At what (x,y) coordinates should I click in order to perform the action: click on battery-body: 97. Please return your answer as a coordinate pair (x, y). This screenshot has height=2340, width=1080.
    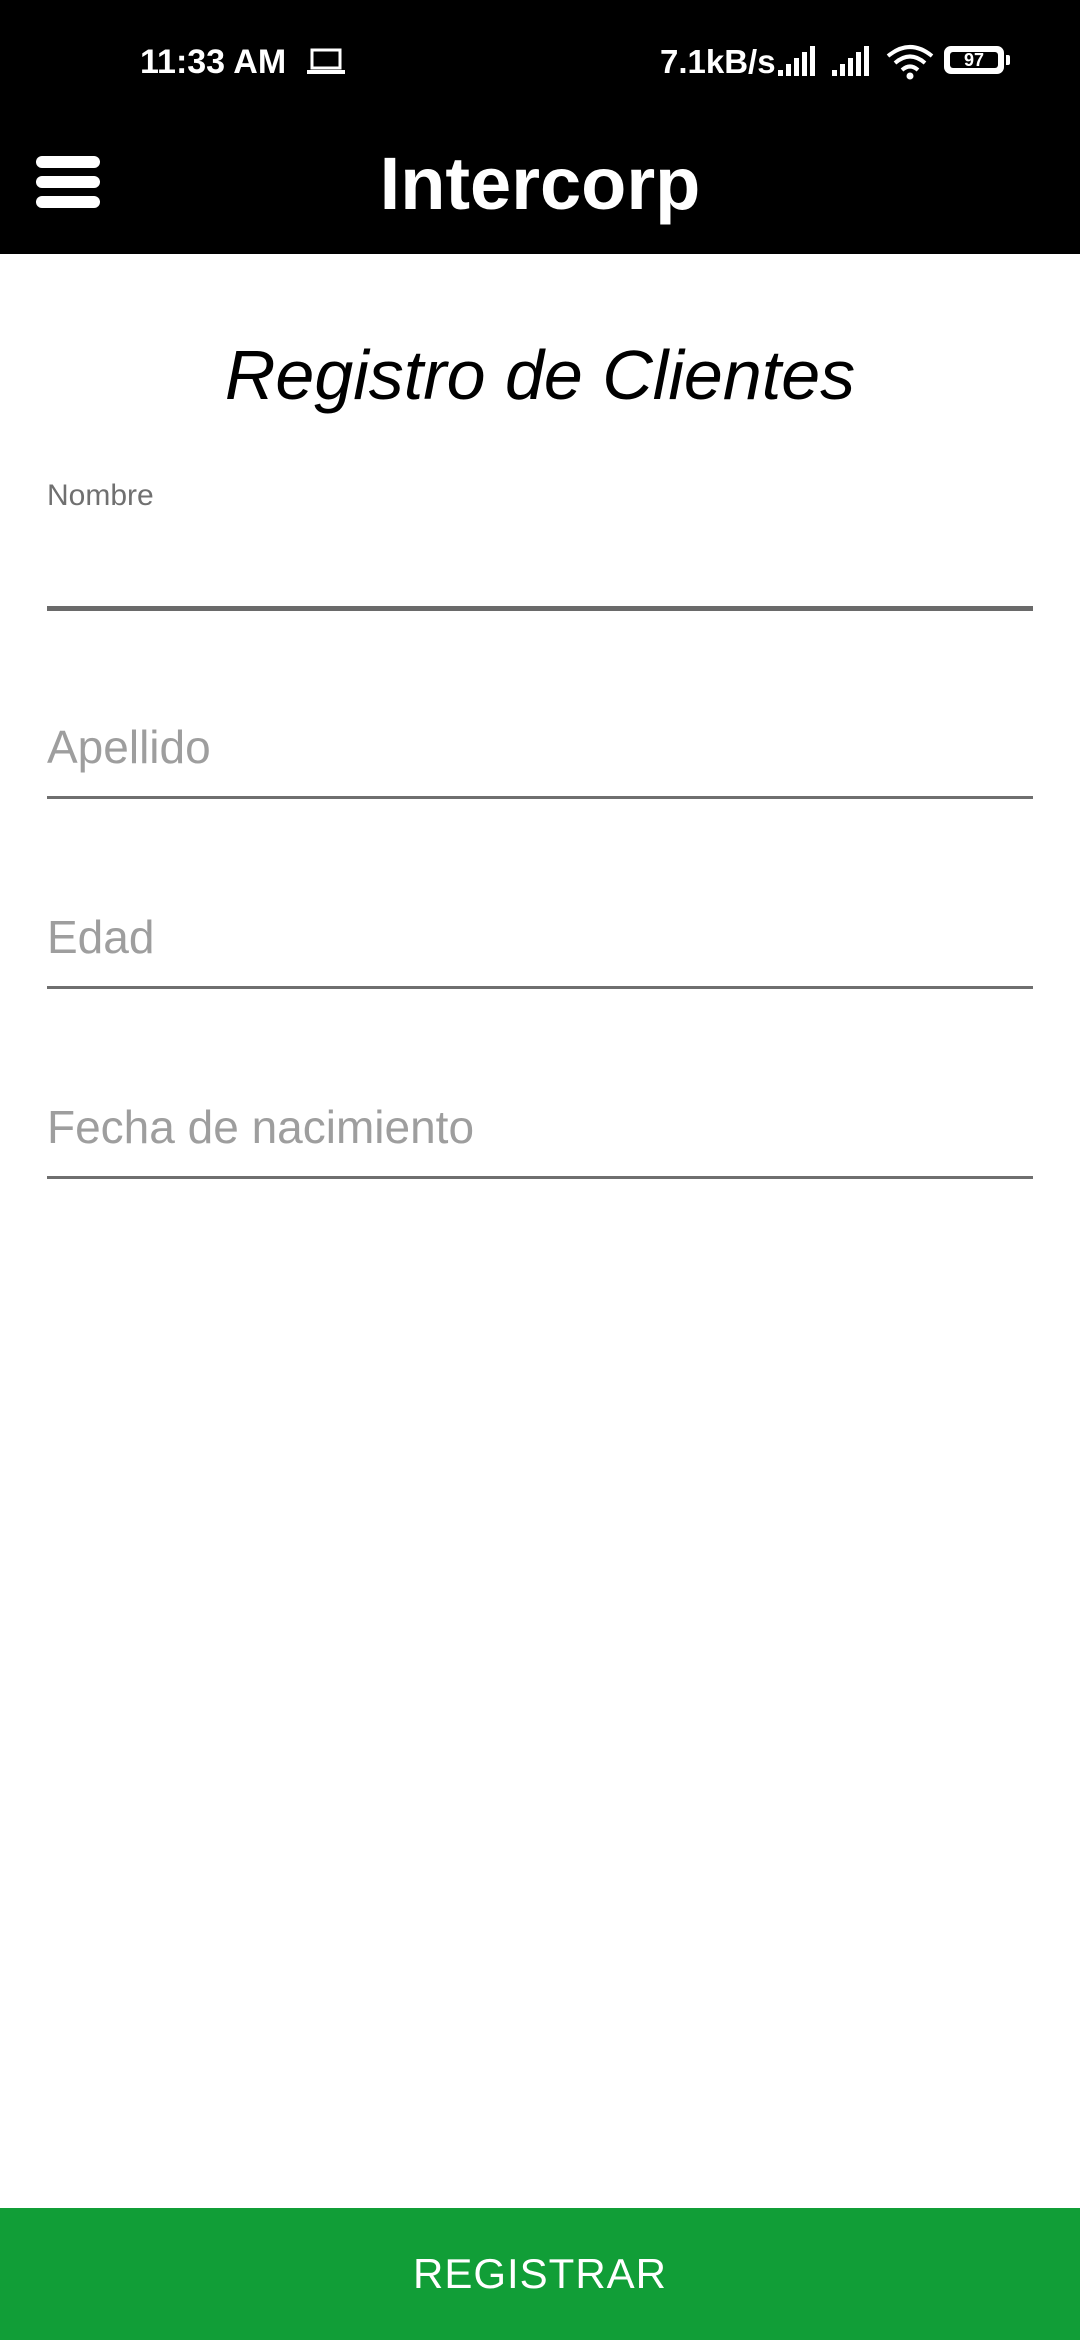
    Looking at the image, I should click on (974, 60).